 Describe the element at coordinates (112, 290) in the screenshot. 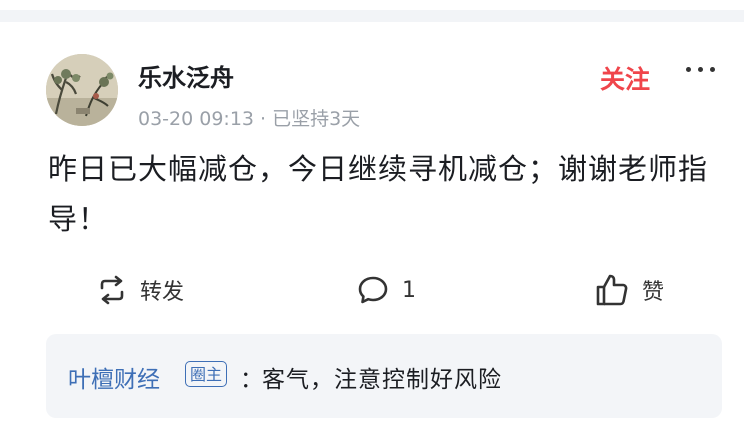

I see `repost-icon` at that location.